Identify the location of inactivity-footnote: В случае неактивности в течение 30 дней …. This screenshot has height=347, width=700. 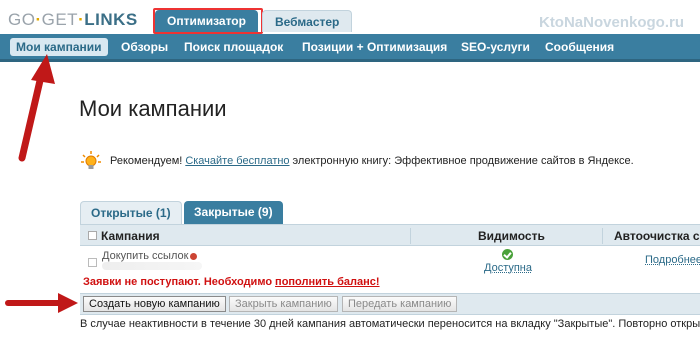
(390, 324).